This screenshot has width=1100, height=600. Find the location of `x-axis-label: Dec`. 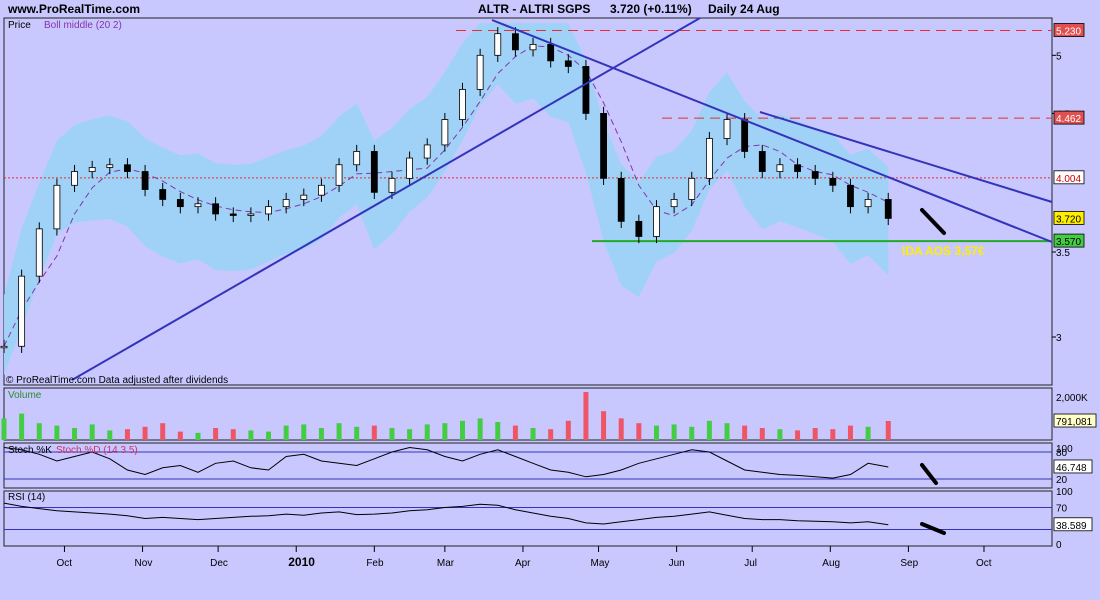

x-axis-label: Dec is located at coordinates (219, 563).